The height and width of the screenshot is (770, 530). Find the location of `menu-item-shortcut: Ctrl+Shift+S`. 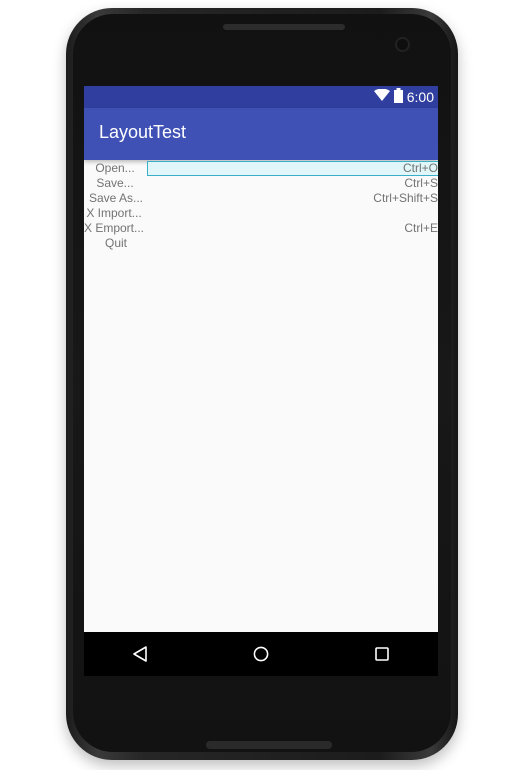

menu-item-shortcut: Ctrl+Shift+S is located at coordinates (405, 198).